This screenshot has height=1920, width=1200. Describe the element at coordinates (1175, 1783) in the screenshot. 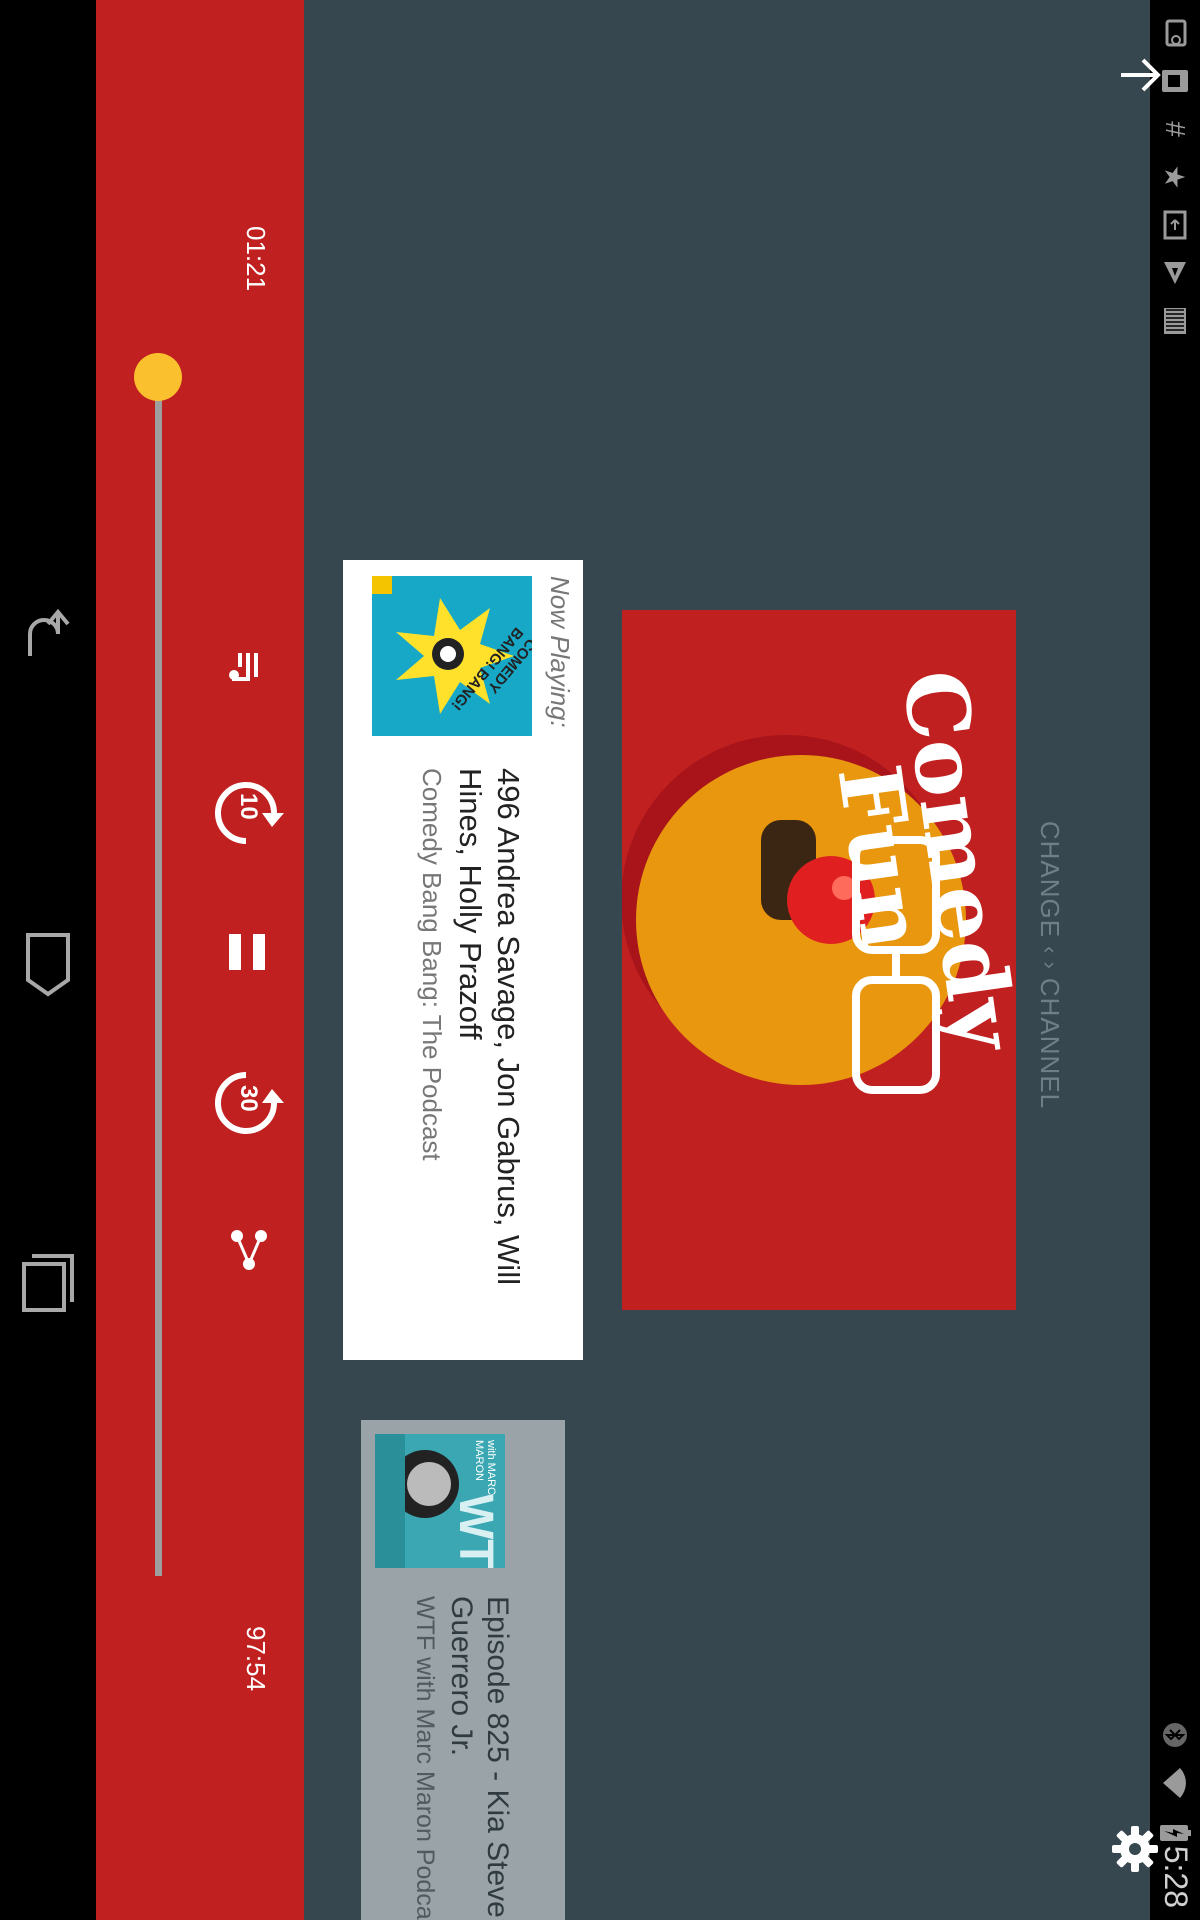

I see `wifi-icon` at that location.